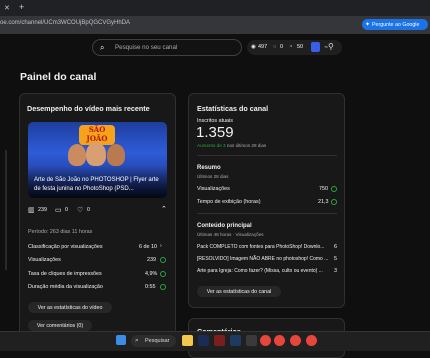 This screenshot has height=358, width=430. Describe the element at coordinates (253, 47) in the screenshot. I see `eye-icon: ◉` at that location.